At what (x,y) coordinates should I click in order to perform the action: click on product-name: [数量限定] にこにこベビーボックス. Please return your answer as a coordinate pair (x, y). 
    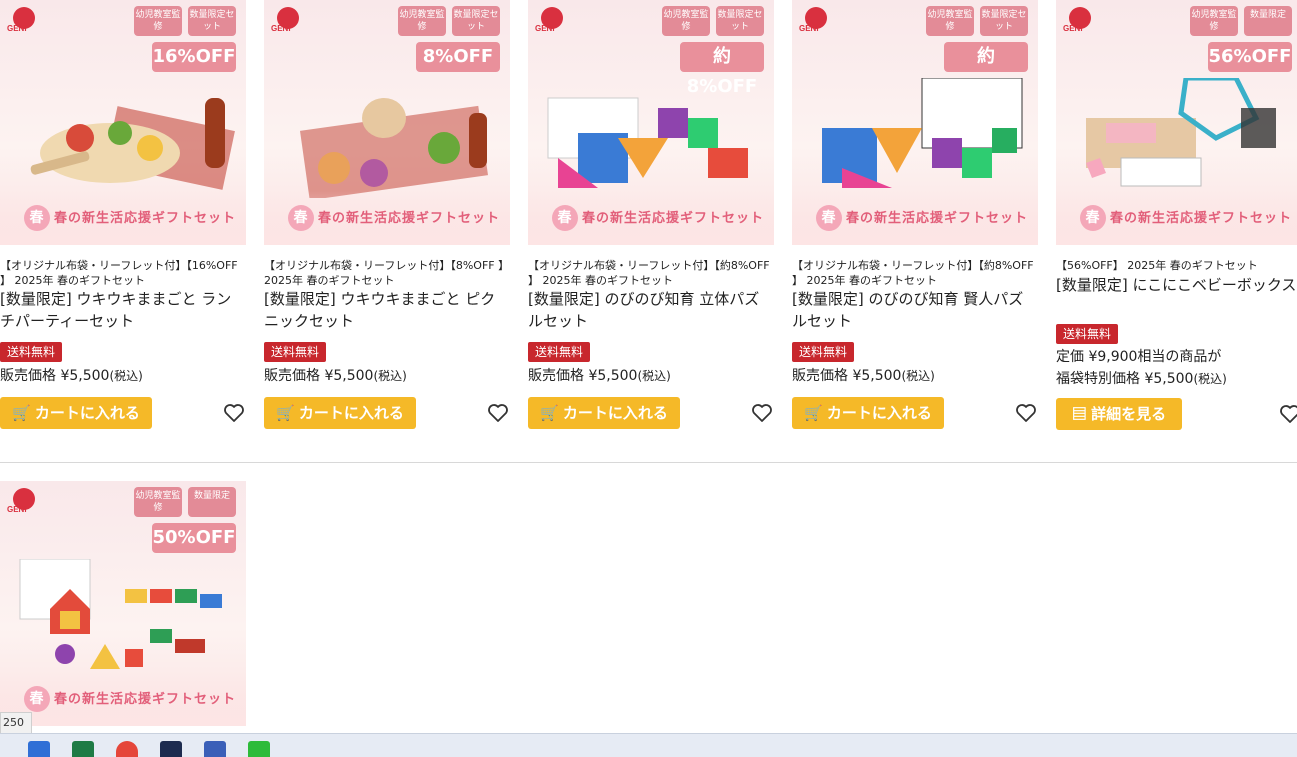
    Looking at the image, I should click on (1176, 297).